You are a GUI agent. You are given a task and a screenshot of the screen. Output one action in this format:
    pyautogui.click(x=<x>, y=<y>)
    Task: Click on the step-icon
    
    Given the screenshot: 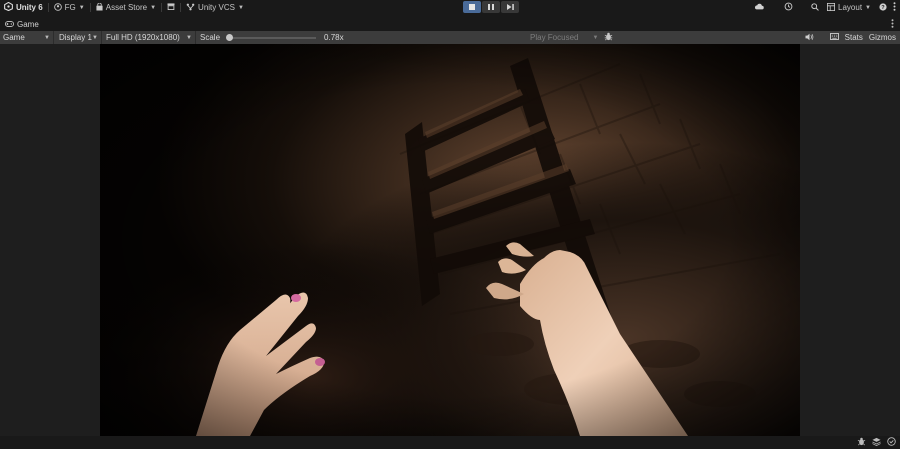 What is the action you would take?
    pyautogui.click(x=510, y=7)
    